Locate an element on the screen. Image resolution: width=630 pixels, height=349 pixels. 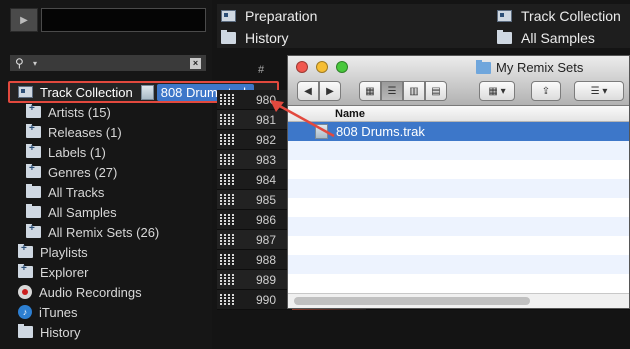
tree-item: Audio Recordings is located at coordinates (106, 292).